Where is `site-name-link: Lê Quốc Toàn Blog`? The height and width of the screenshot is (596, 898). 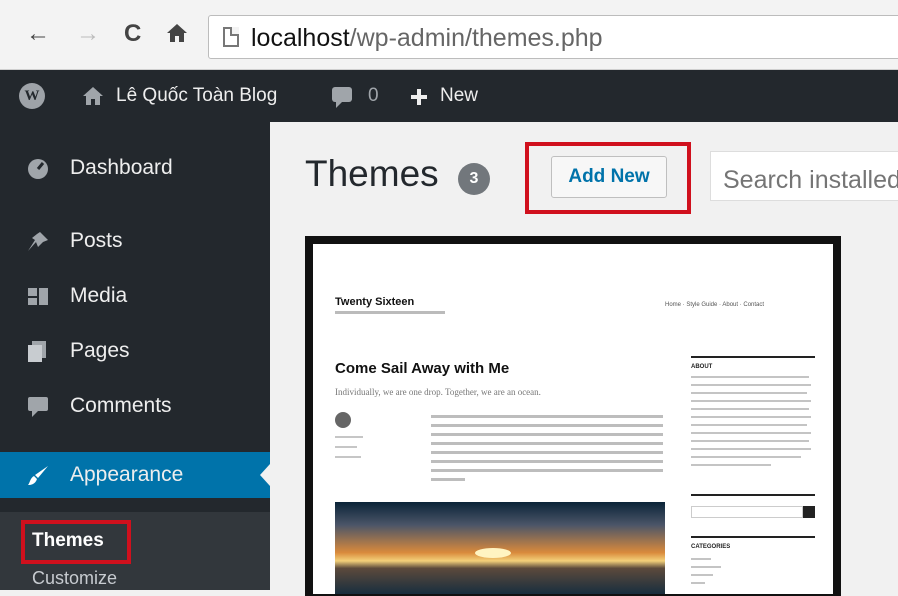
site-name-link: Lê Quốc Toàn Blog is located at coordinates (196, 96).